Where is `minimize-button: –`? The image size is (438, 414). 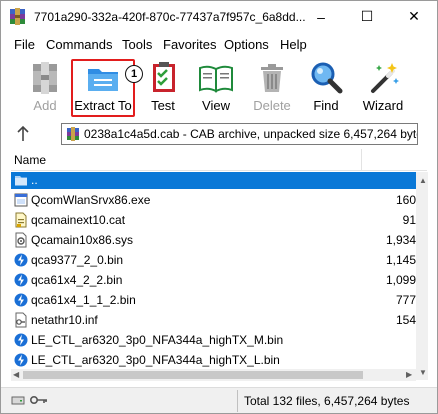
minimize-button: – is located at coordinates (321, 16).